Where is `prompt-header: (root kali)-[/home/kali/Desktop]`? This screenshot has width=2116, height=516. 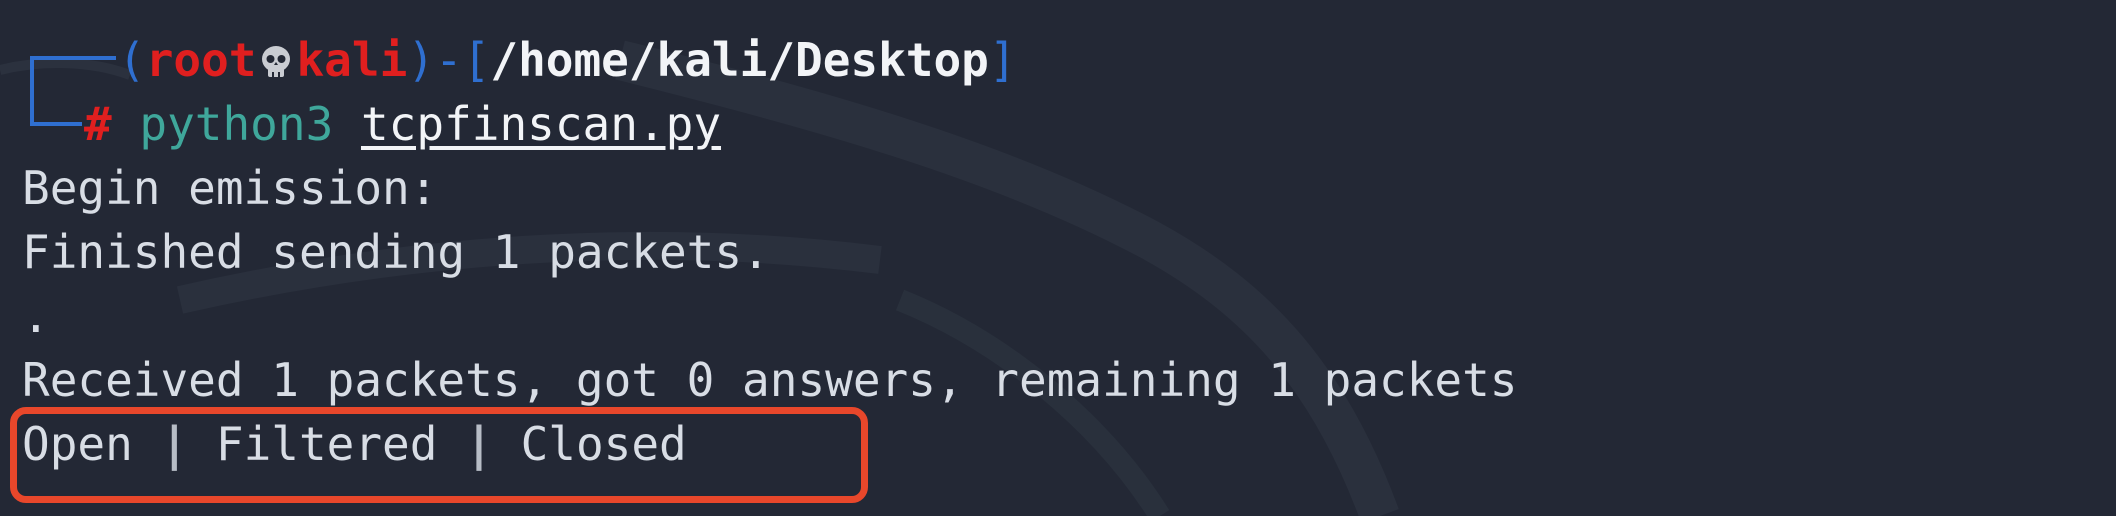 prompt-header: (root kali)-[/home/kali/Desktop] is located at coordinates (567, 60).